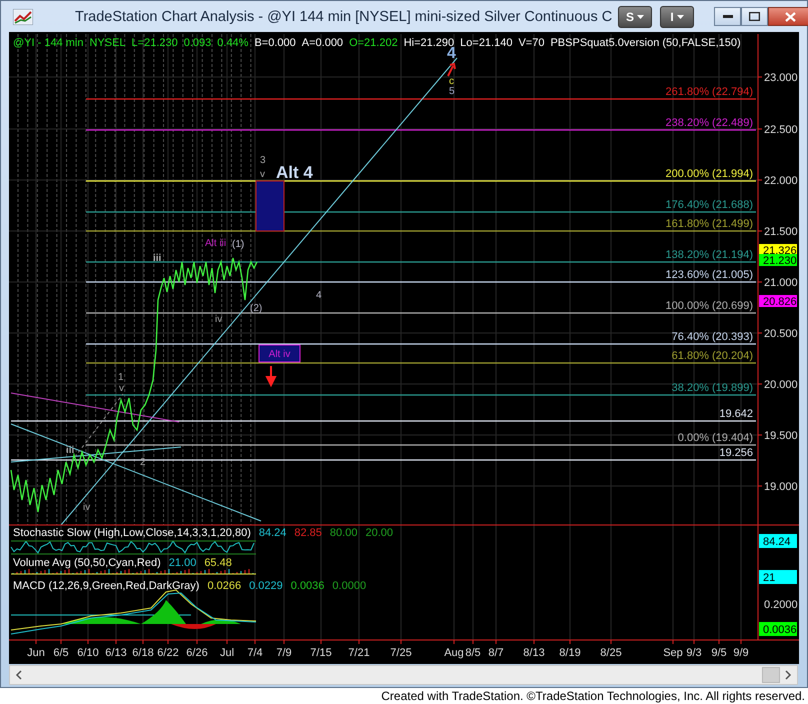  I want to click on study-axis-label: 0.2000, so click(781, 605).